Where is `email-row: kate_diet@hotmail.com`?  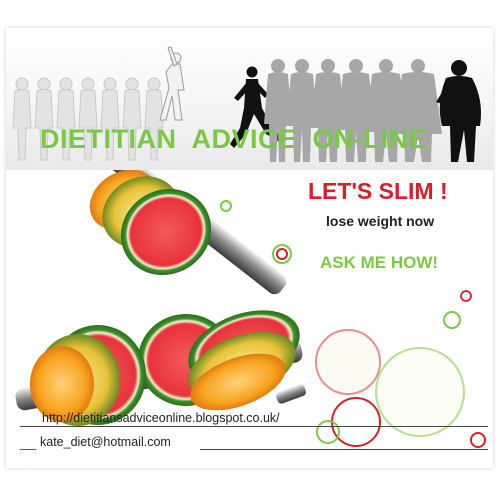 email-row: kate_diet@hotmail.com is located at coordinates (254, 441).